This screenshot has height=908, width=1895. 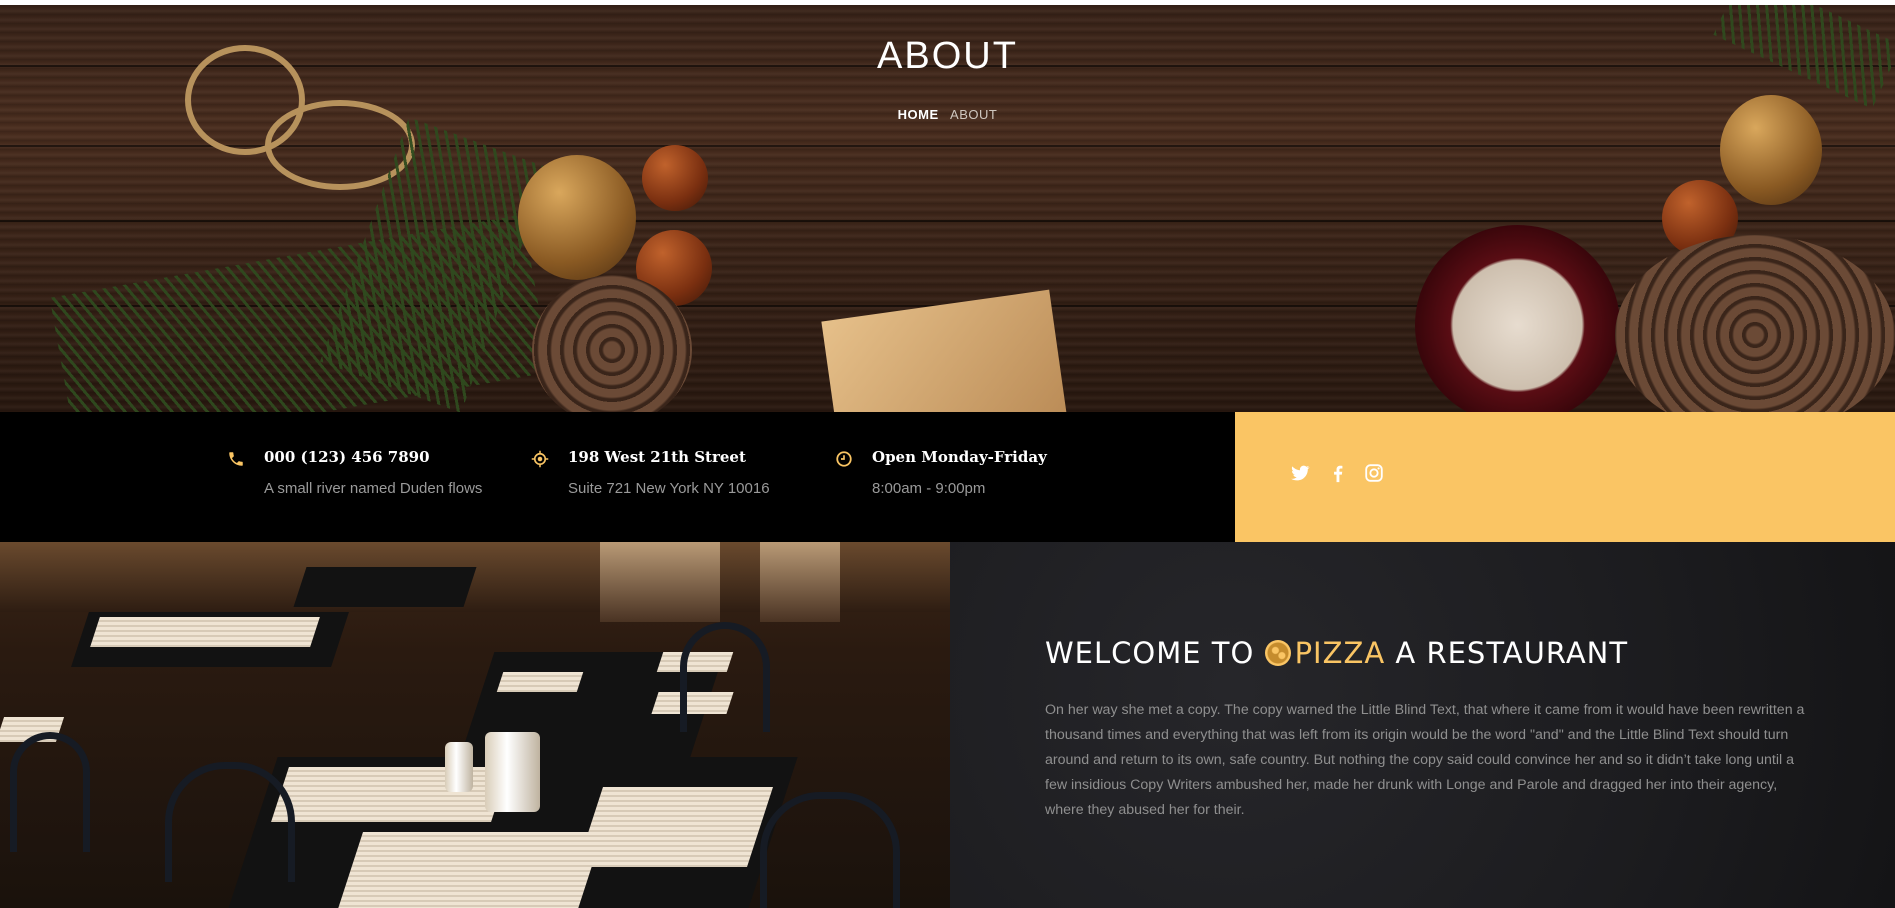 What do you see at coordinates (1277, 653) in the screenshot?
I see `pizza-icon` at bounding box center [1277, 653].